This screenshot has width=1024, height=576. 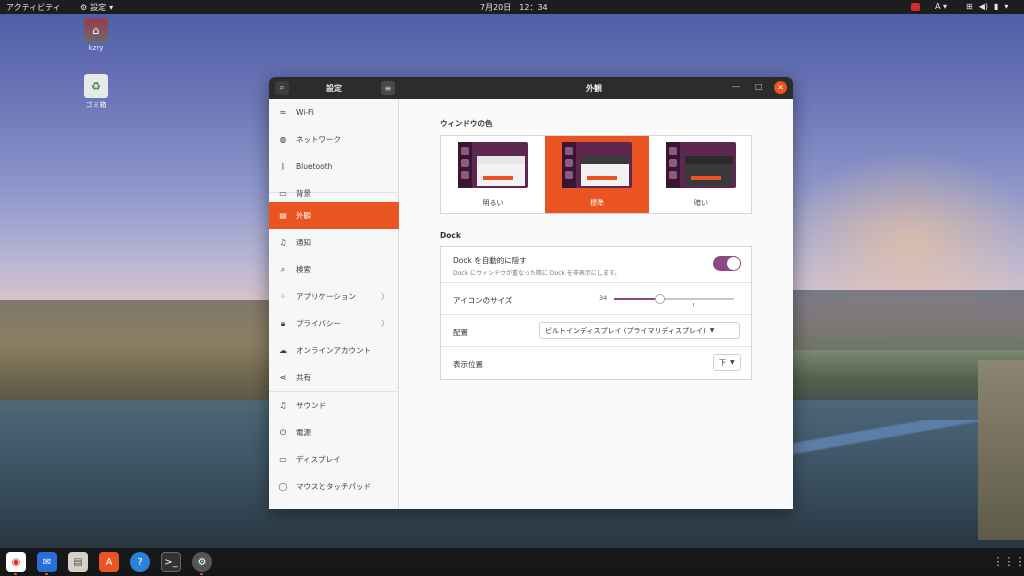 What do you see at coordinates (1008, 561) in the screenshot?
I see `show-apps-grid-icon: ⋮⋮⋮` at bounding box center [1008, 561].